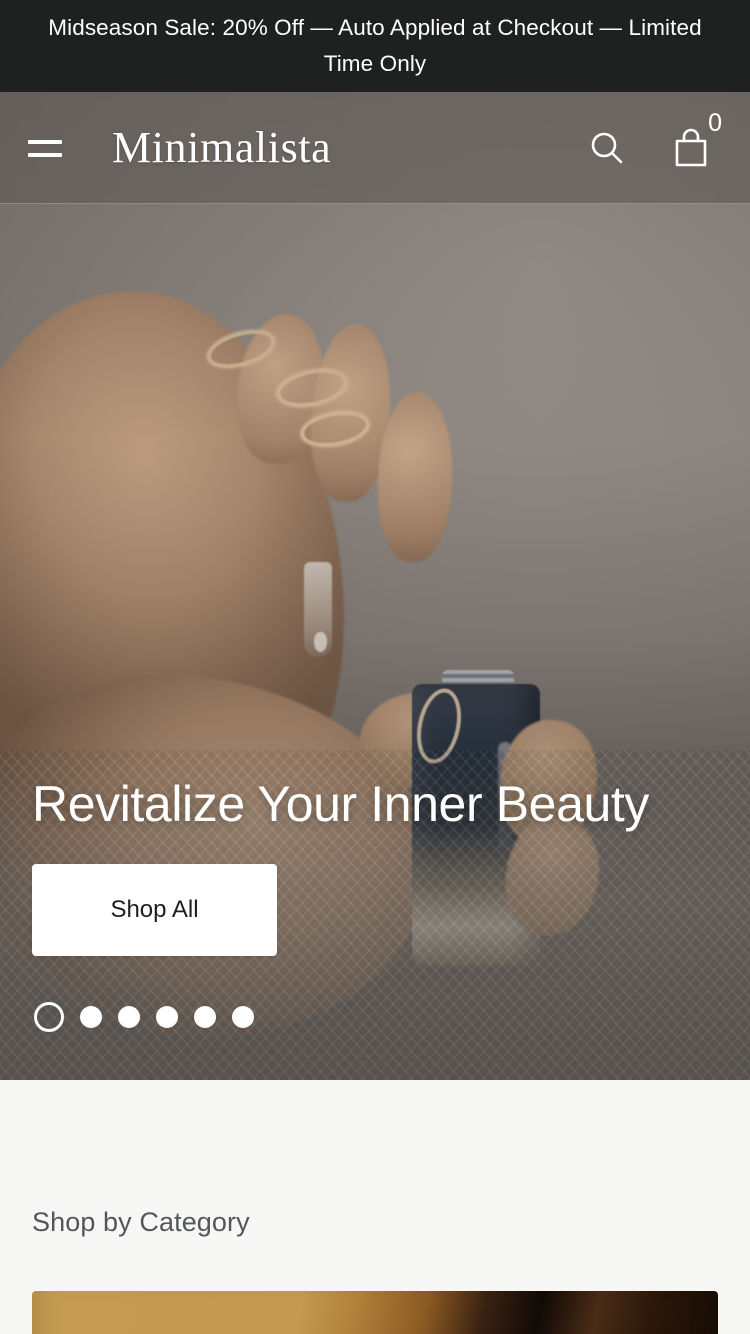  What do you see at coordinates (695, 141) in the screenshot?
I see `cart-icon: 0` at bounding box center [695, 141].